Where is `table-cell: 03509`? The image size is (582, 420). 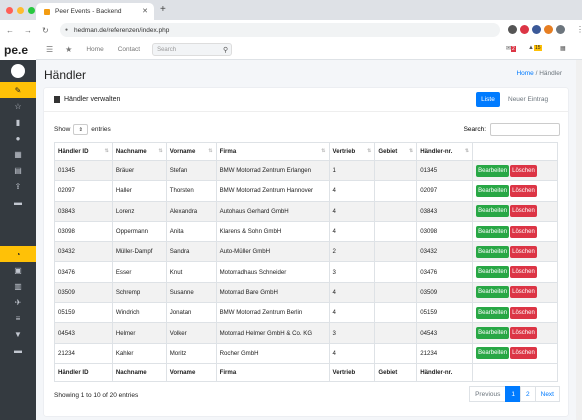 table-cell: 03509 is located at coordinates (83, 292).